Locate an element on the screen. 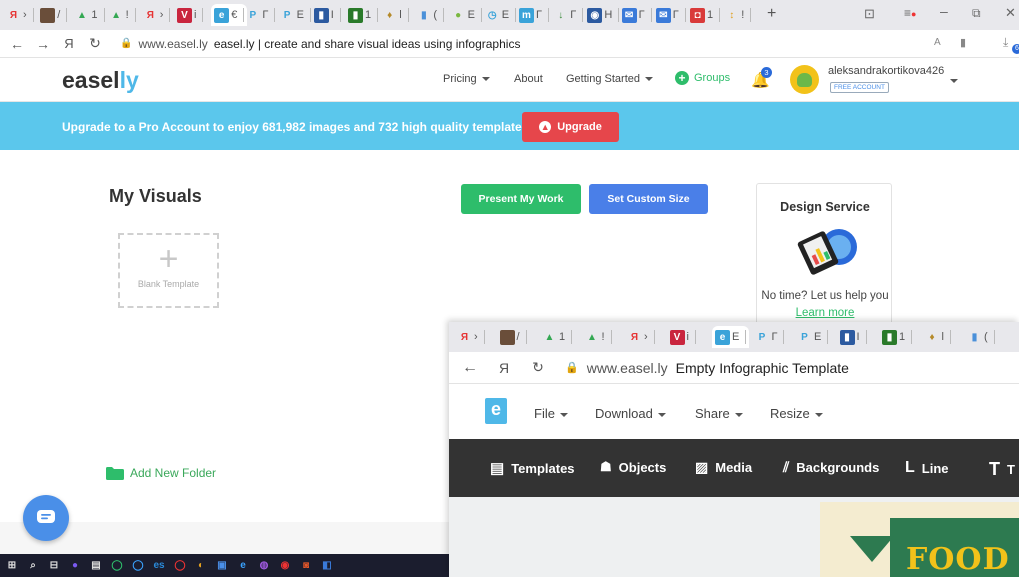 This screenshot has width=1019, height=577. text-icon: T is located at coordinates (994, 469).